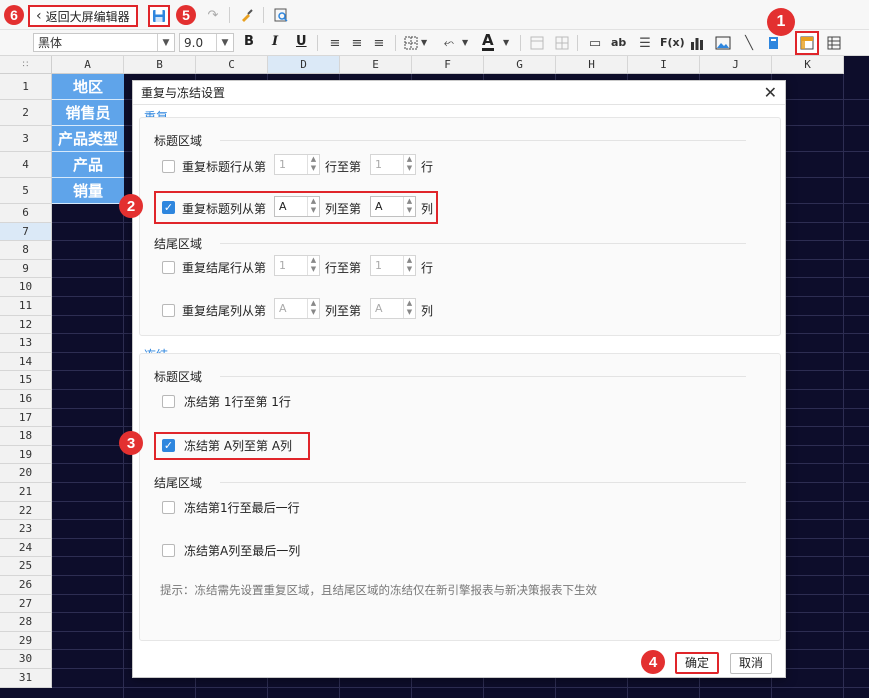  What do you see at coordinates (645, 43) in the screenshot?
I see `paragraph-icon: ☰` at bounding box center [645, 43].